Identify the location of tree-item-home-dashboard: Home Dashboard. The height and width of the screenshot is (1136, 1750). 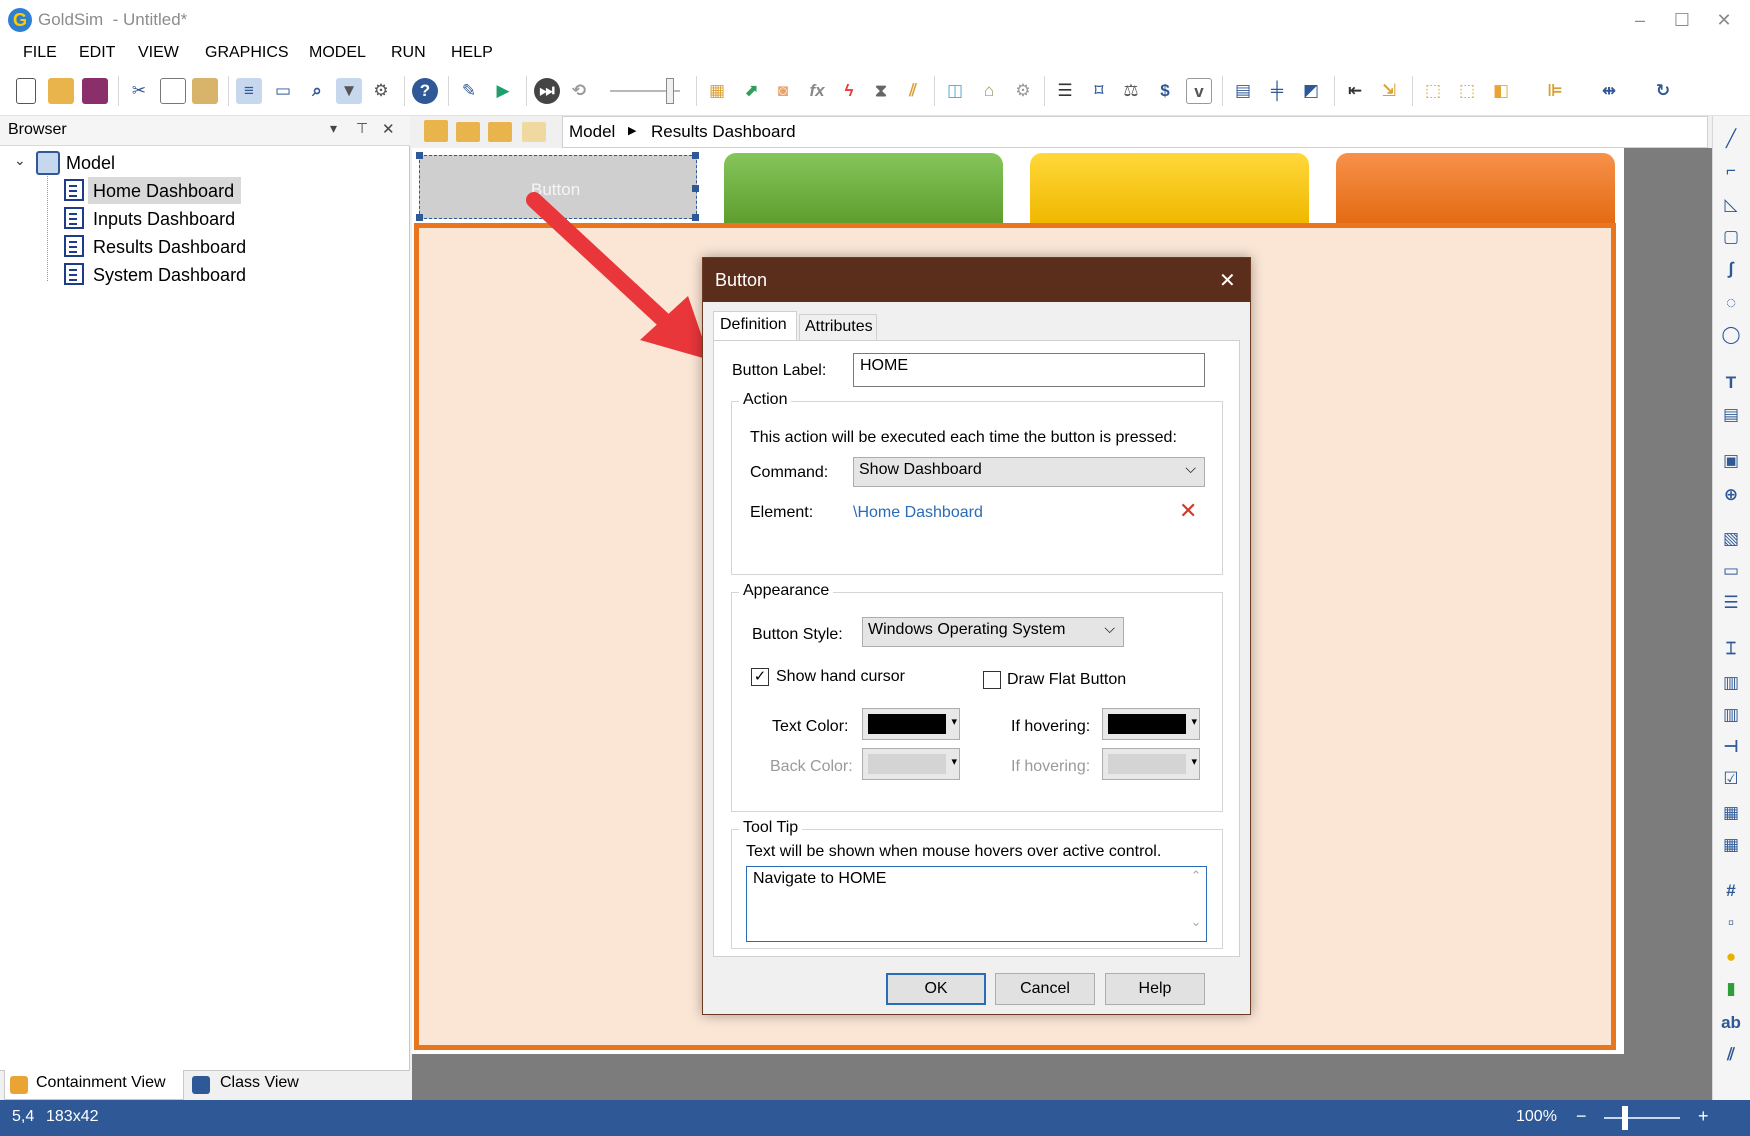
(163, 191).